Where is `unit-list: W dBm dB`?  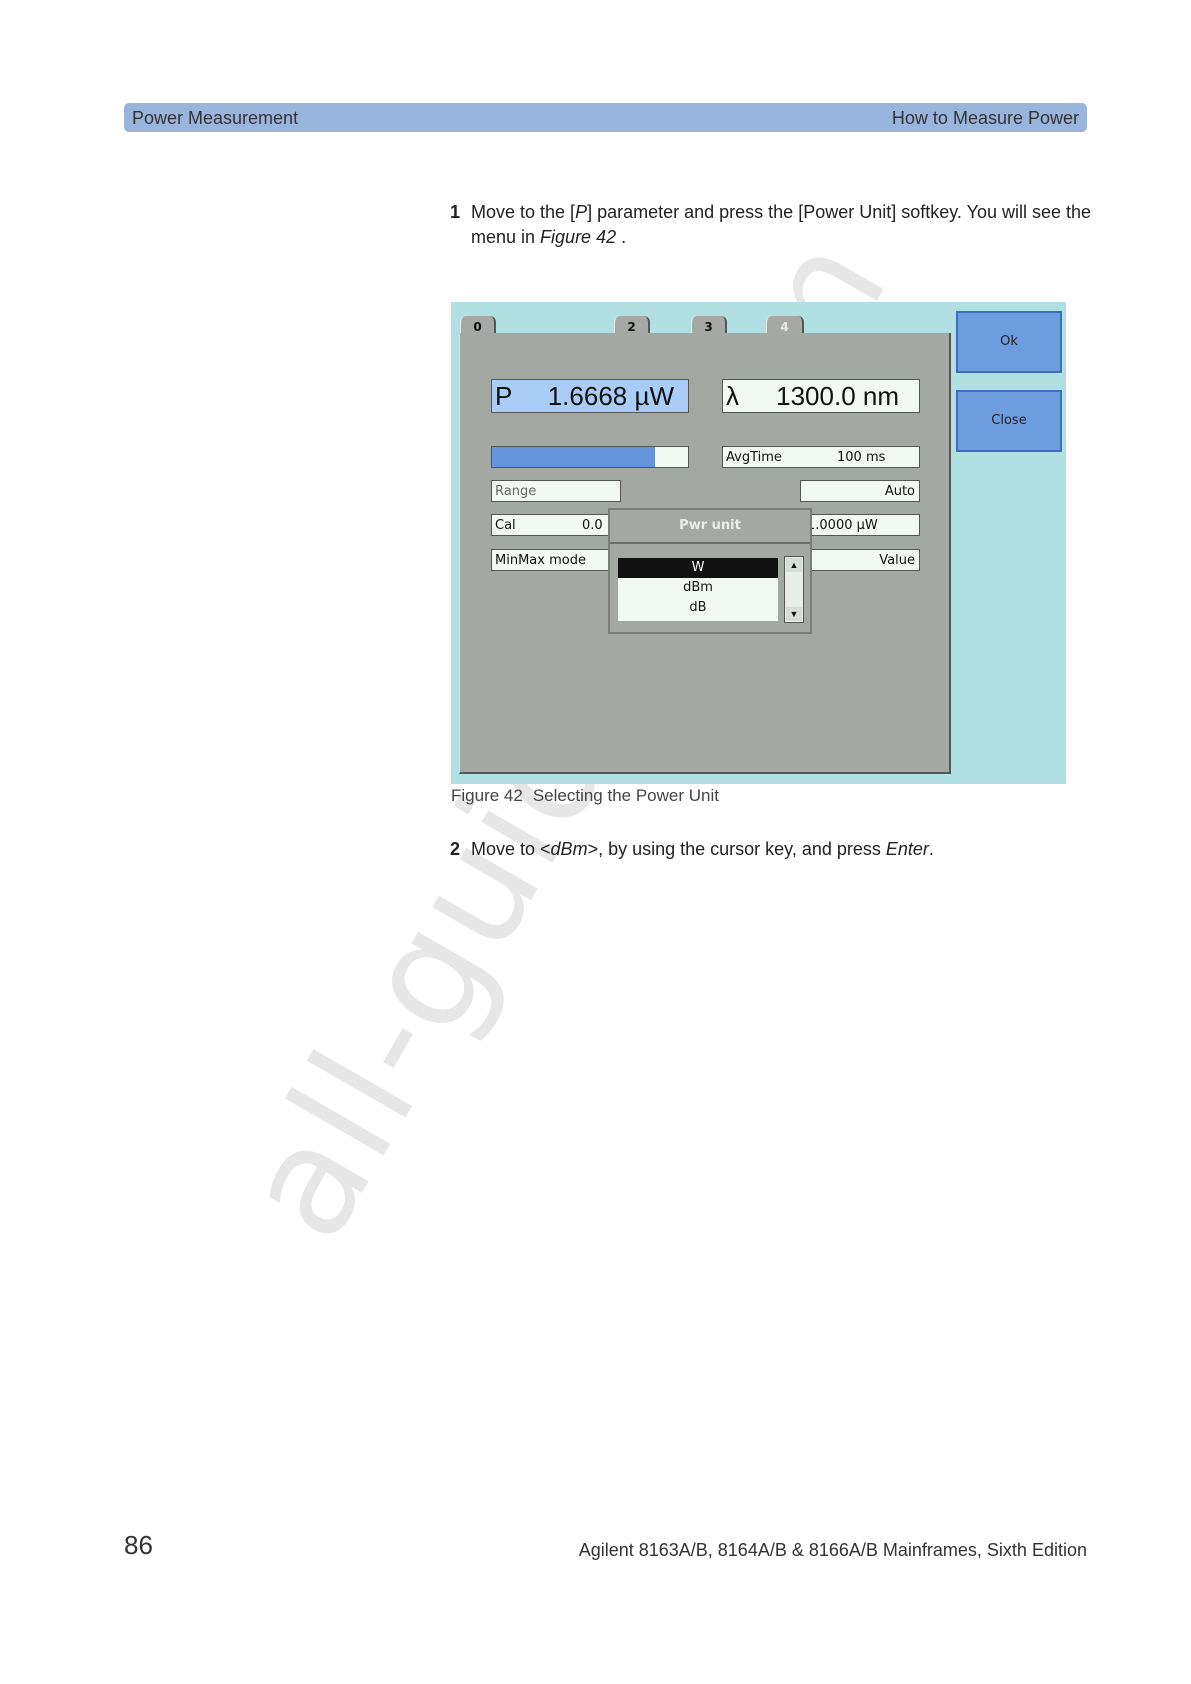
unit-list: W dBm dB is located at coordinates (698, 589).